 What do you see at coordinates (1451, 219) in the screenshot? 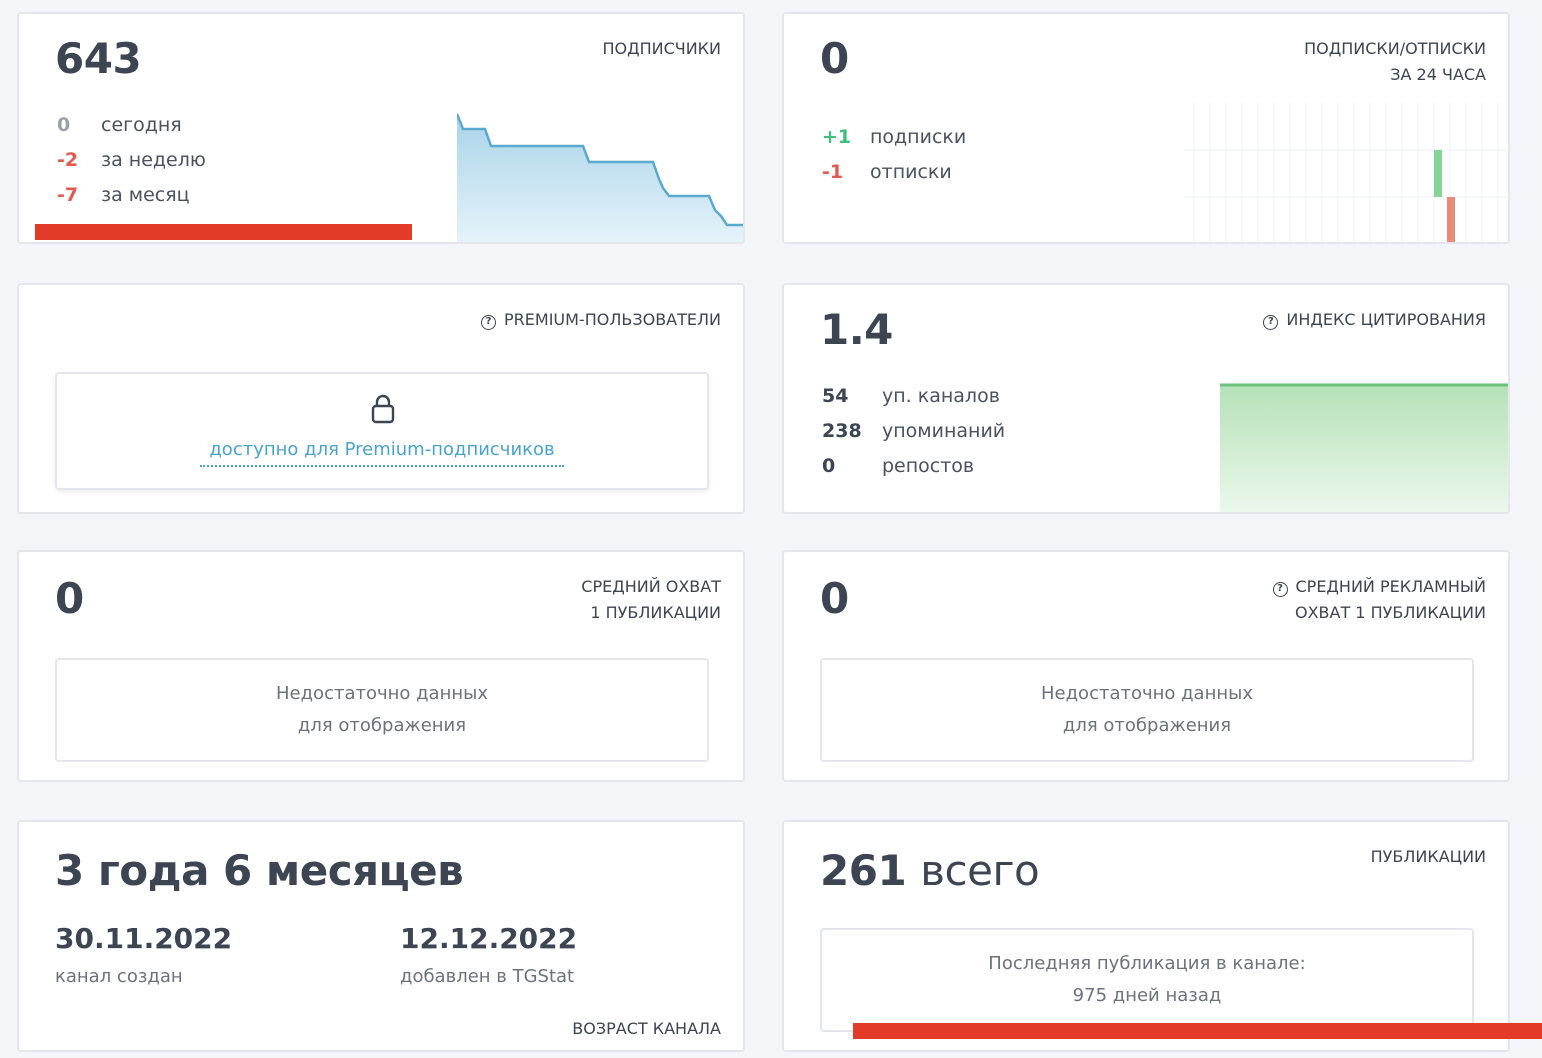
I see `bar-unsubscribed` at bounding box center [1451, 219].